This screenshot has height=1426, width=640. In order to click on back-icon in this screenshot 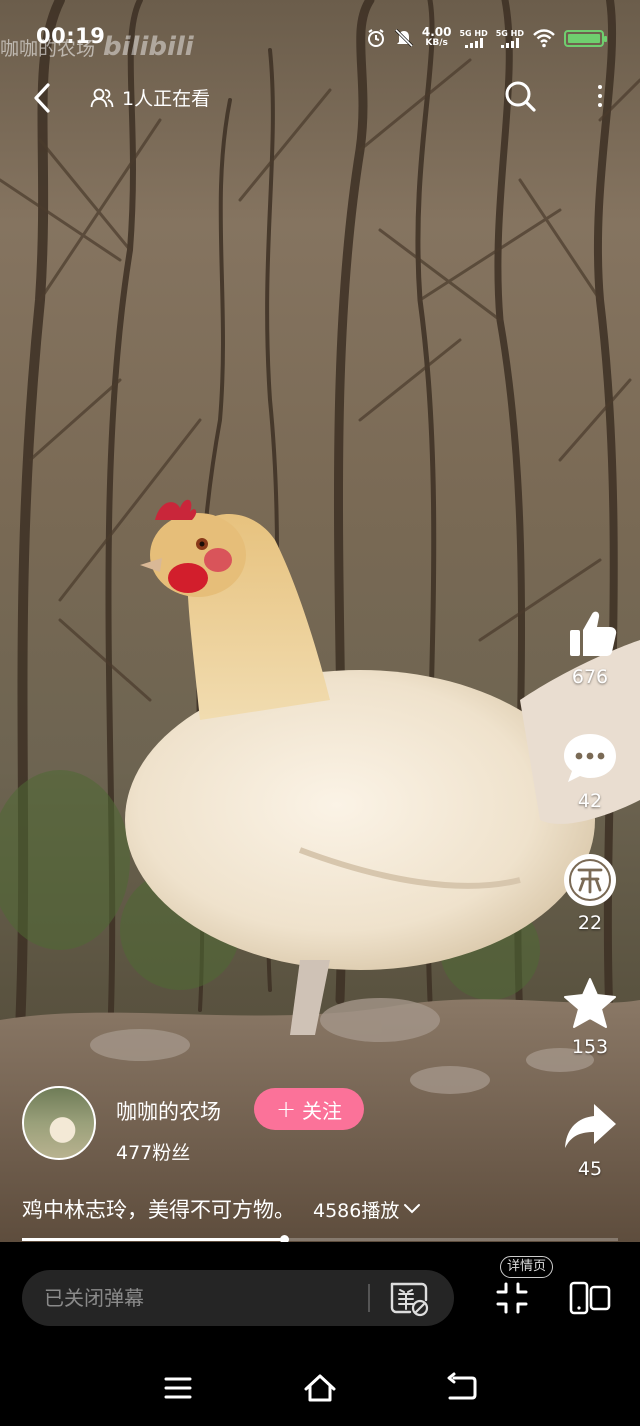, I will do `click(42, 98)`.